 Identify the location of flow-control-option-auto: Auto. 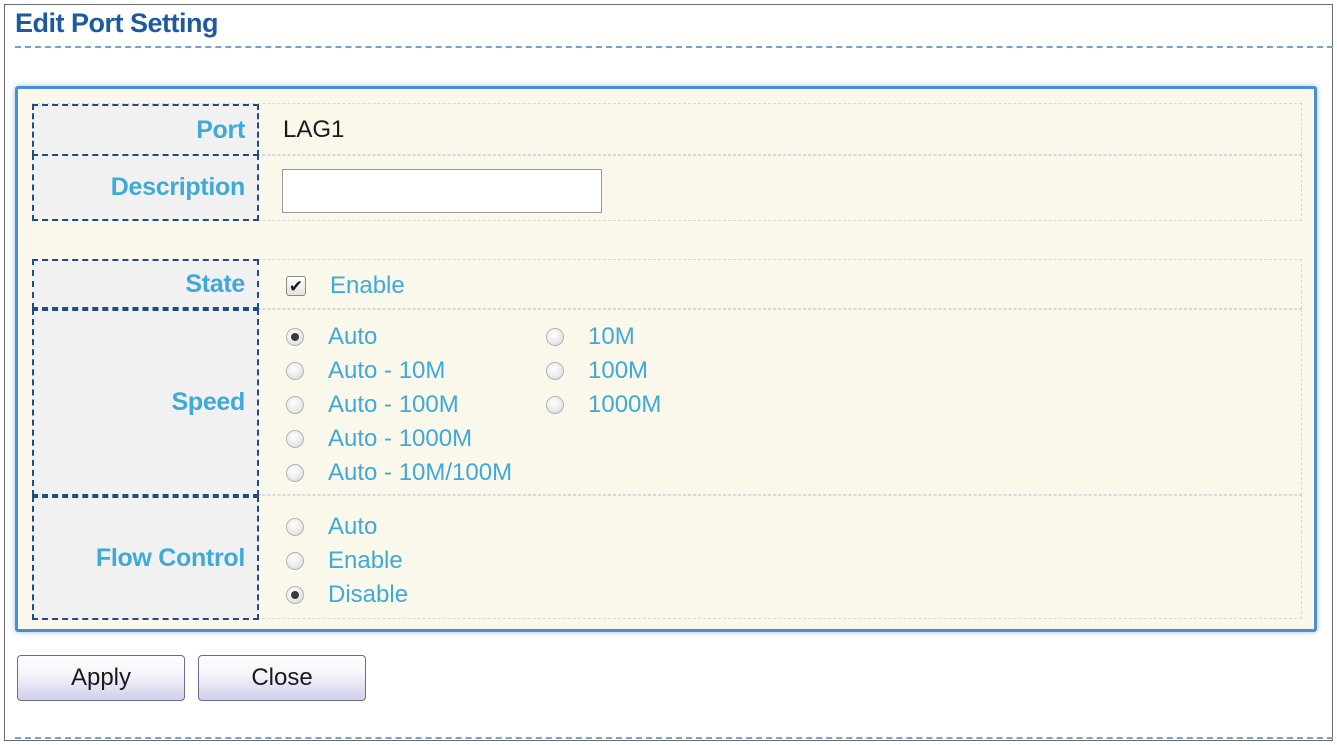
(331, 527).